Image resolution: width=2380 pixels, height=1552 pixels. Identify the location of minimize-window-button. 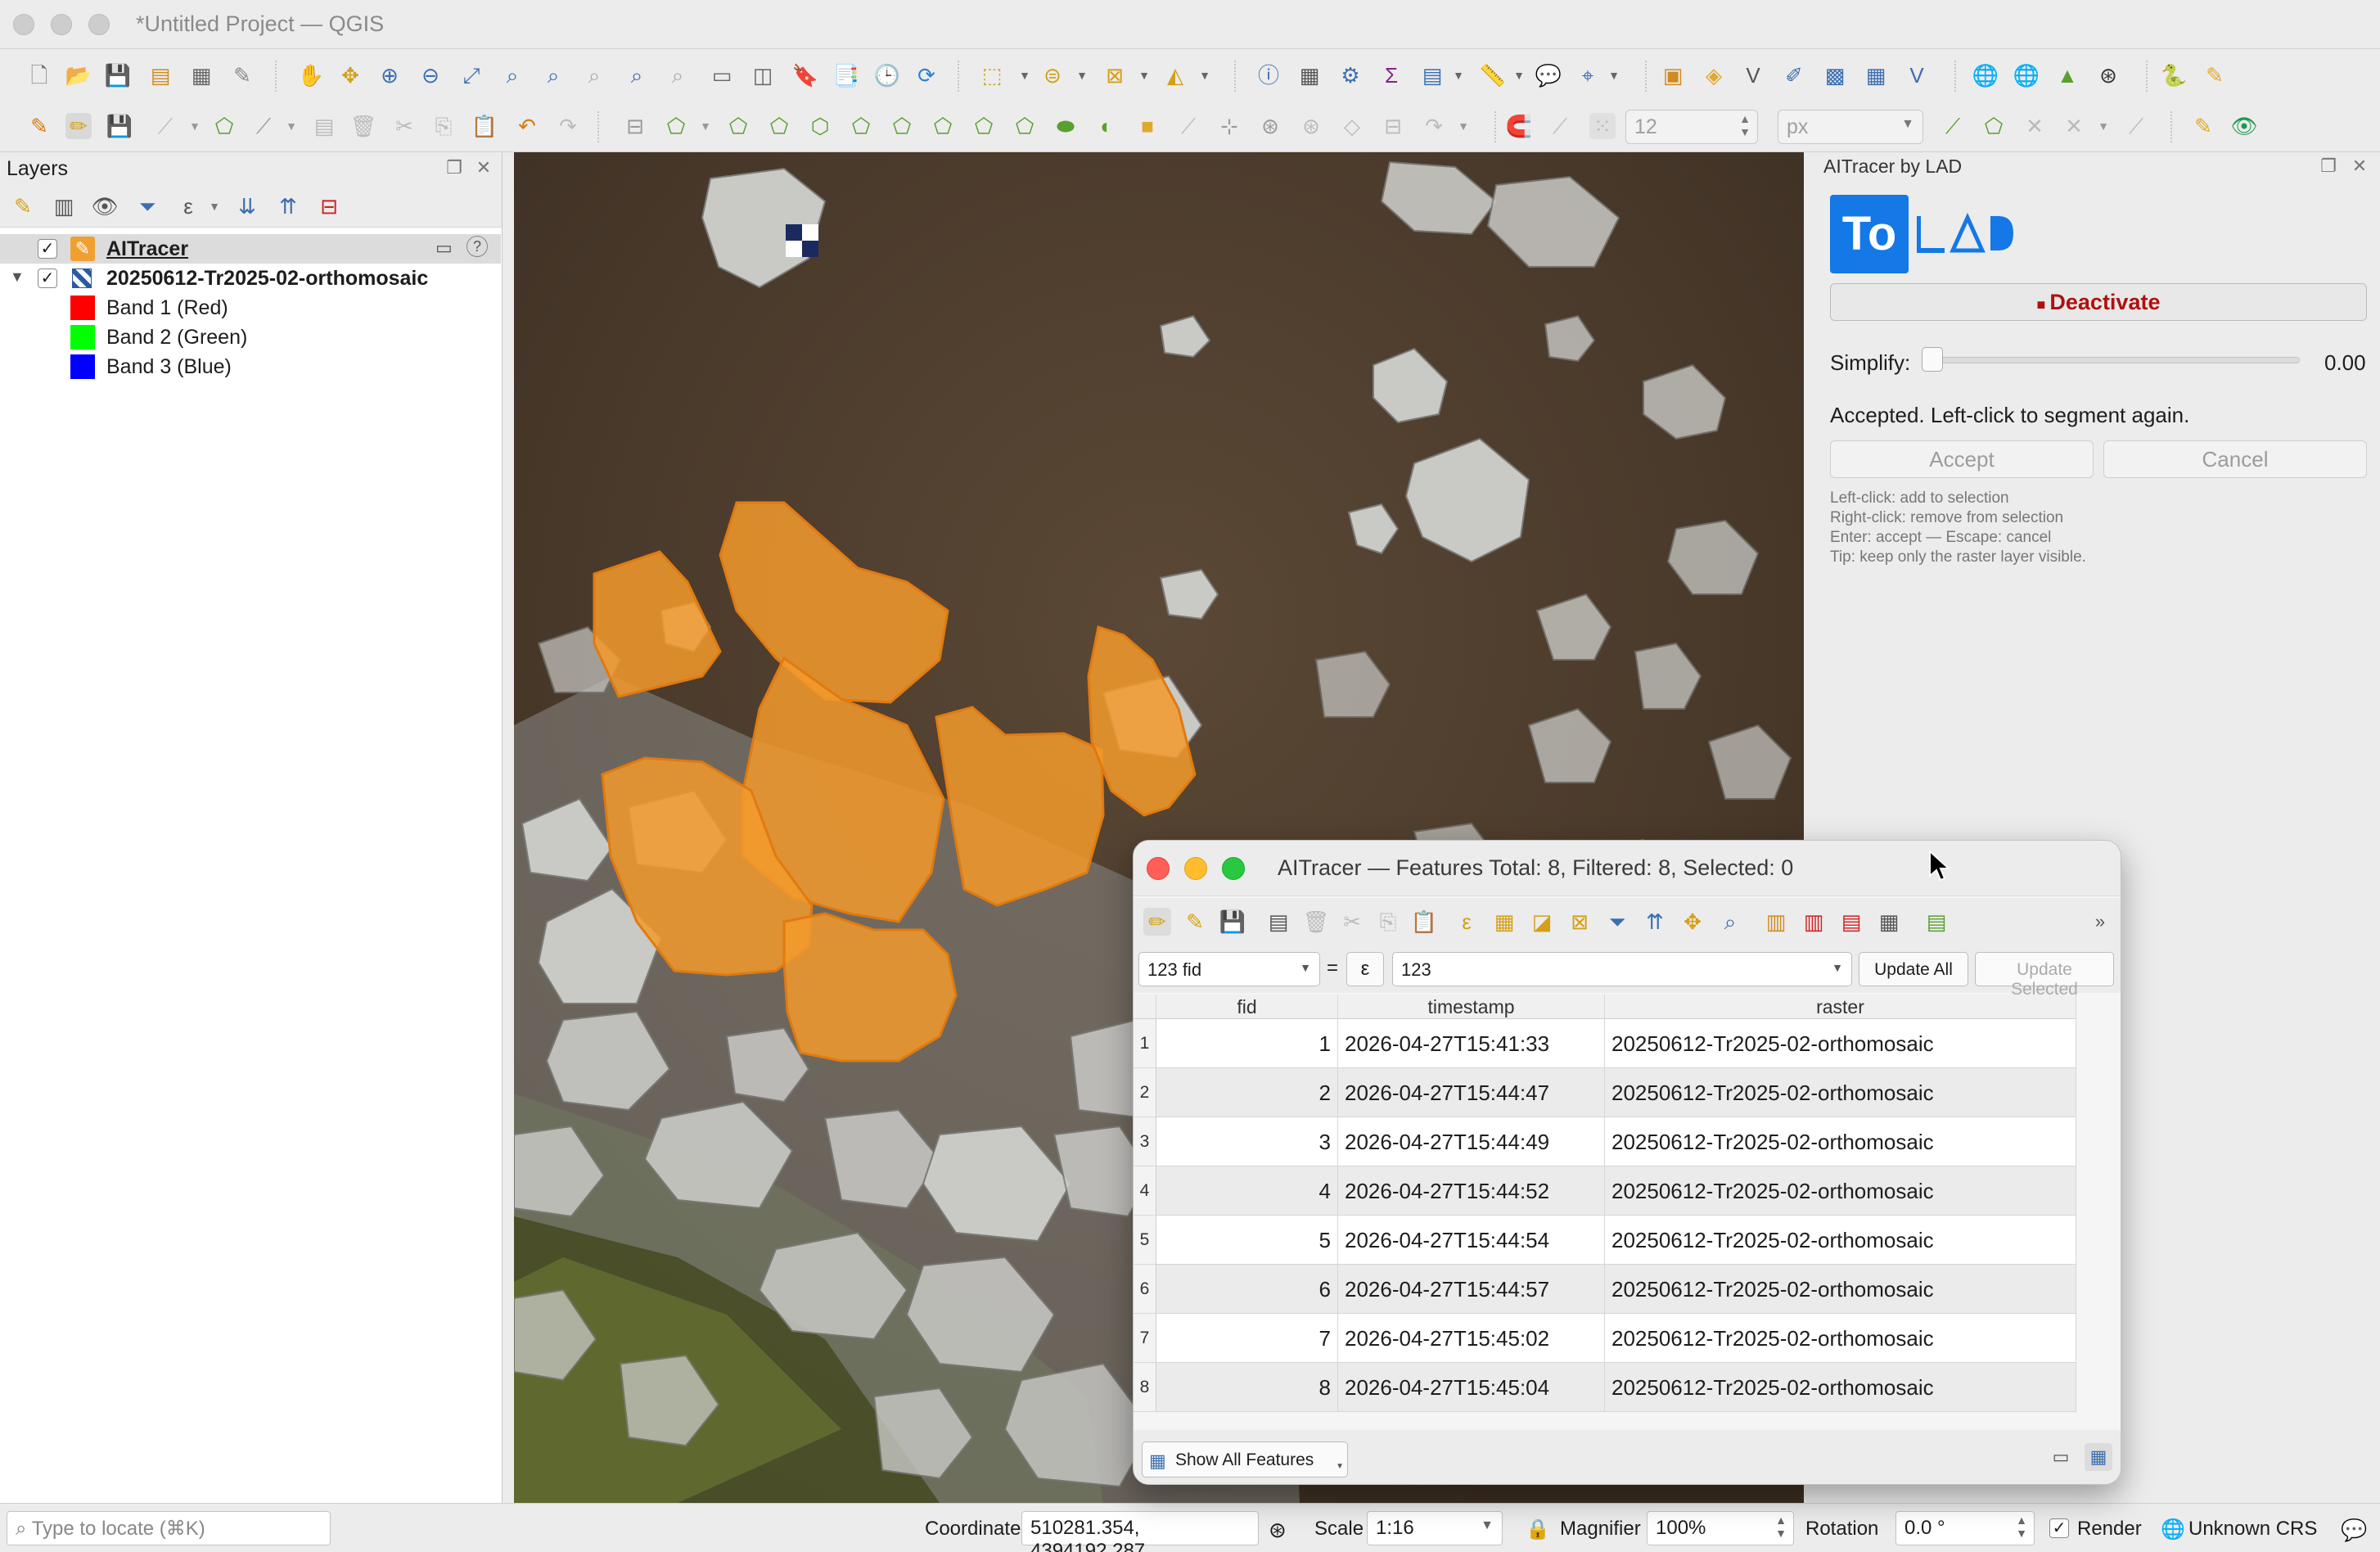
(61, 24).